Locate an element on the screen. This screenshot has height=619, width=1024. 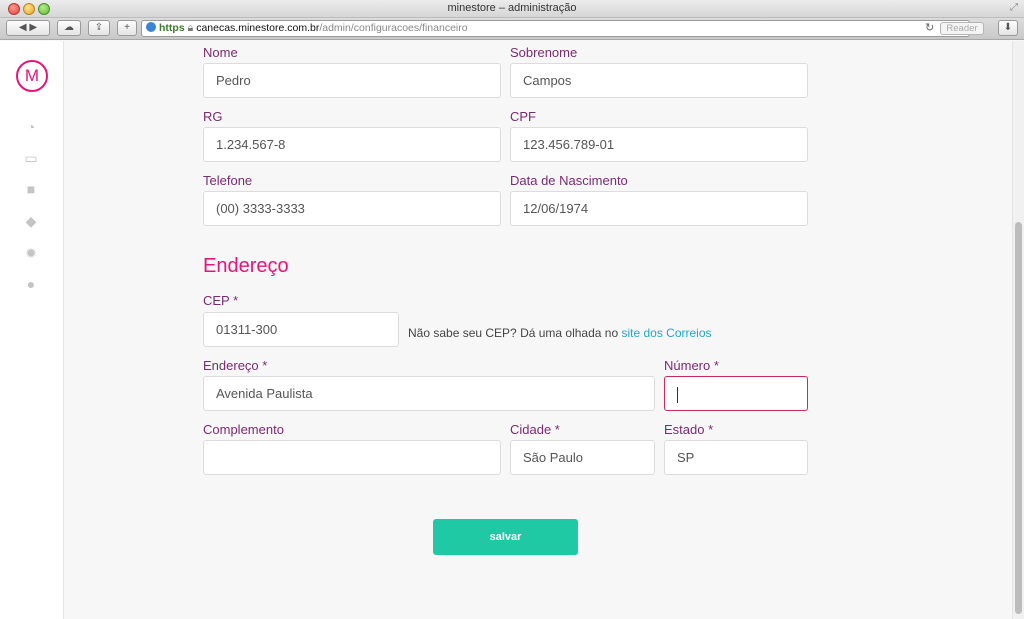
text-caret is located at coordinates (677, 394).